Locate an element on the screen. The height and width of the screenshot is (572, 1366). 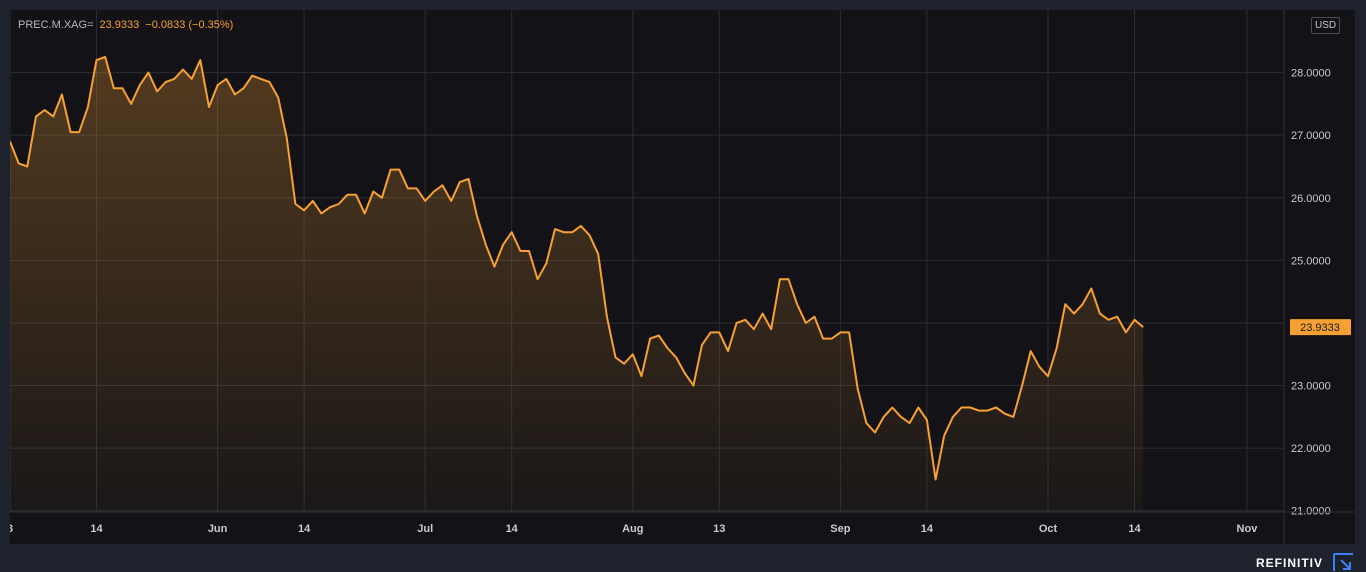
currency-badge: USD is located at coordinates (1326, 25).